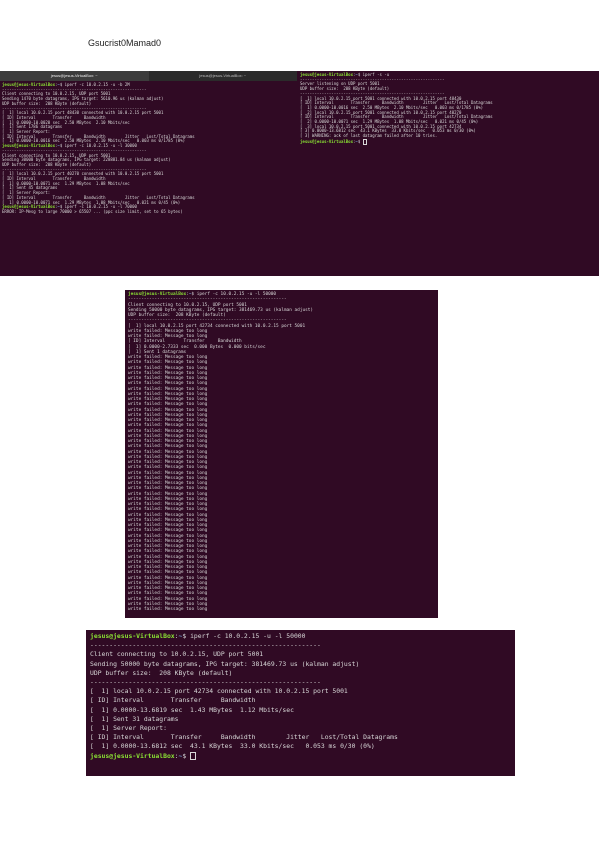  I want to click on terminal-line: UDP buffer size: 208 KByte (default), so click(300, 673).